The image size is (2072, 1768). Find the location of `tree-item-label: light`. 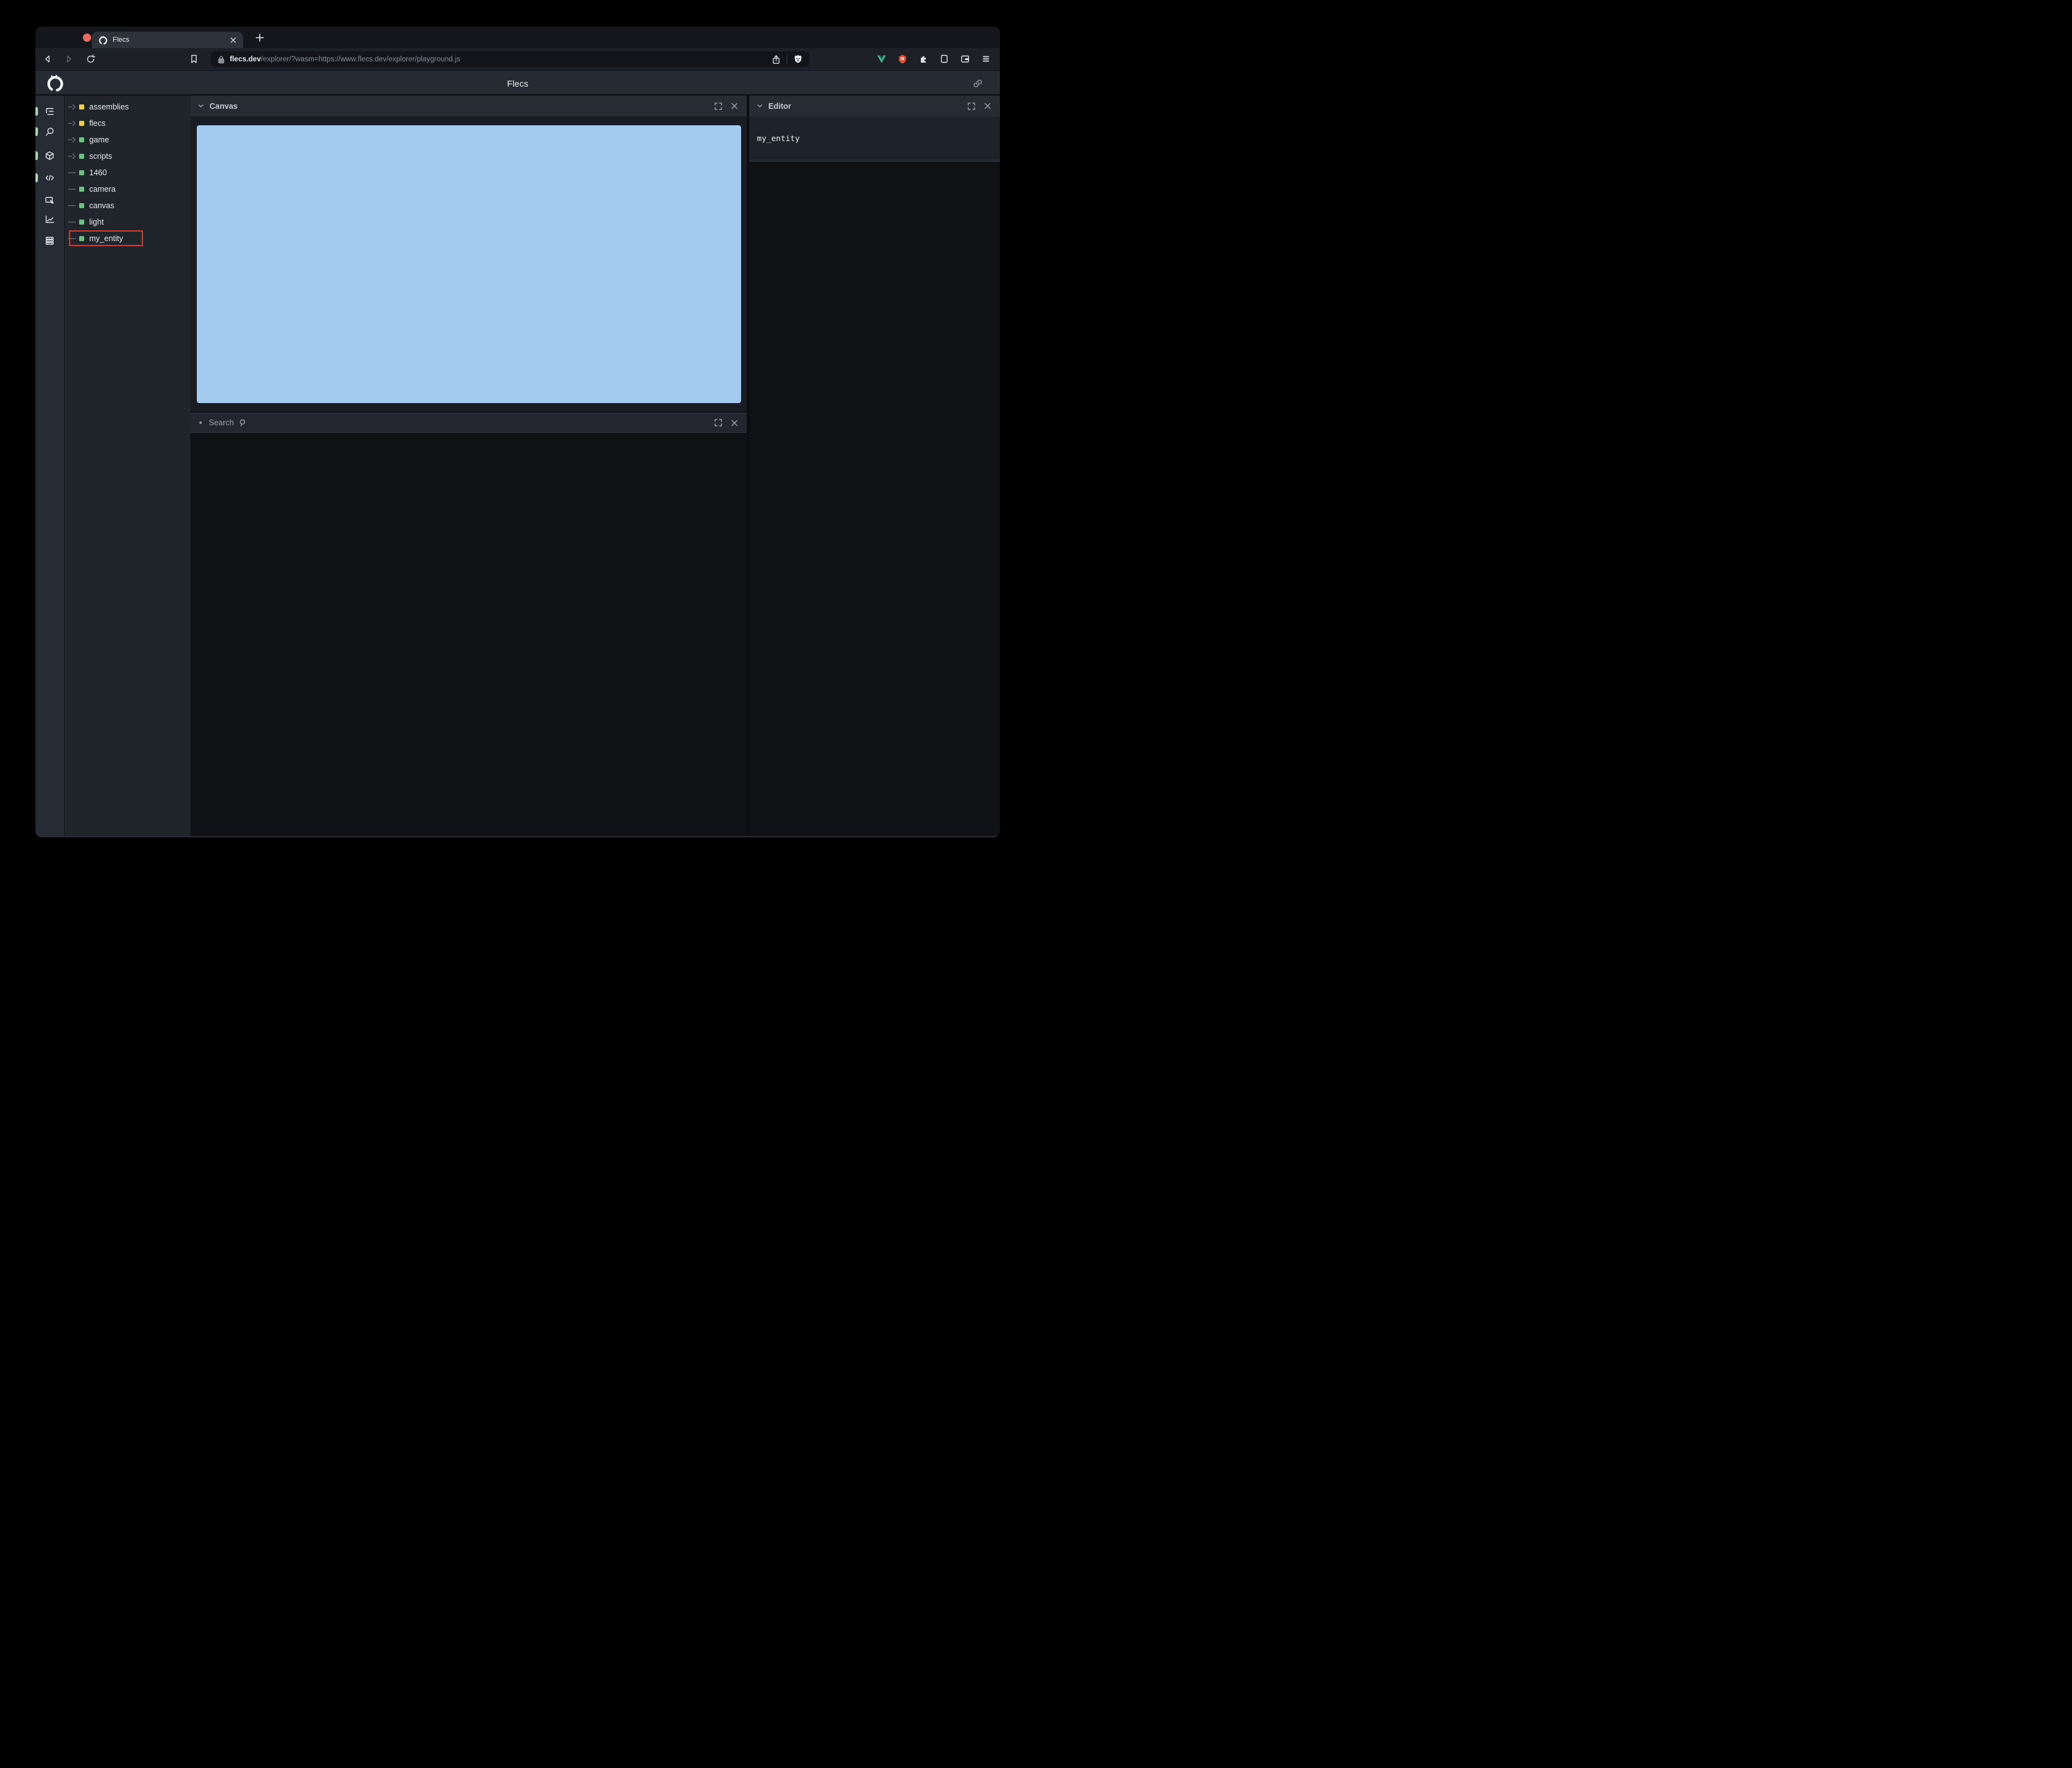

tree-item-label: light is located at coordinates (96, 222).